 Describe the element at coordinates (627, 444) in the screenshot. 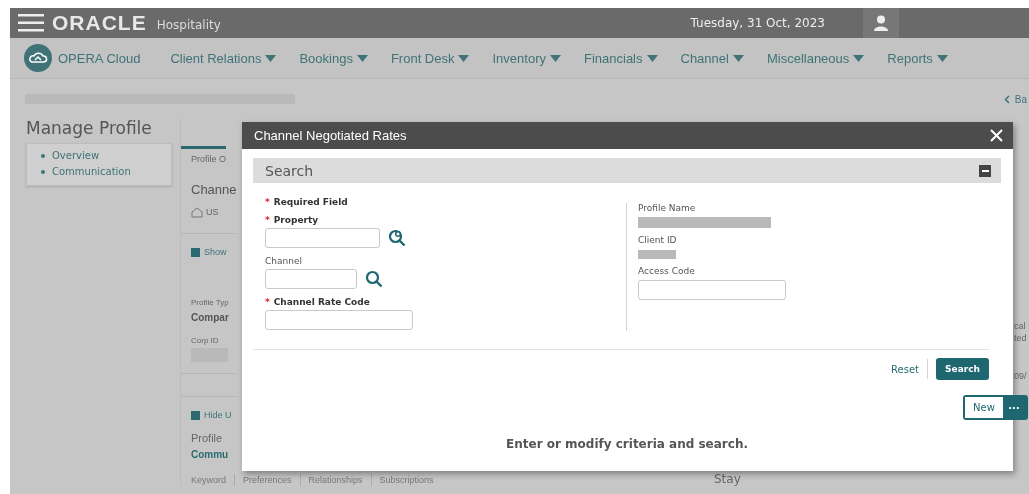

I see `empty-message: Enter or modify criteria and search.` at that location.